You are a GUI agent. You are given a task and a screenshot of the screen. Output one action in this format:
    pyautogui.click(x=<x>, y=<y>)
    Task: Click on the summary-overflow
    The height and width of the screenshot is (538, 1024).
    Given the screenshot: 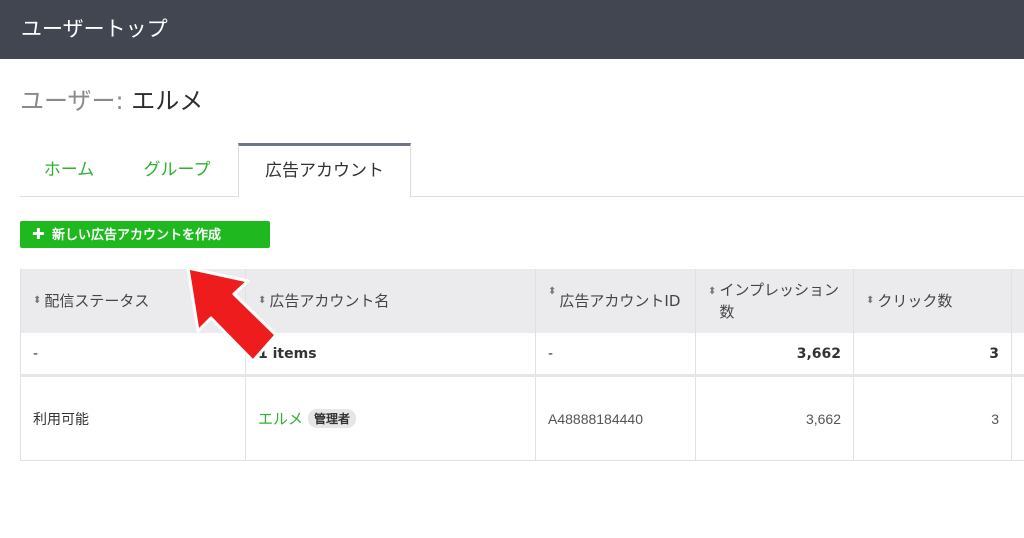 What is the action you would take?
    pyautogui.click(x=1018, y=353)
    